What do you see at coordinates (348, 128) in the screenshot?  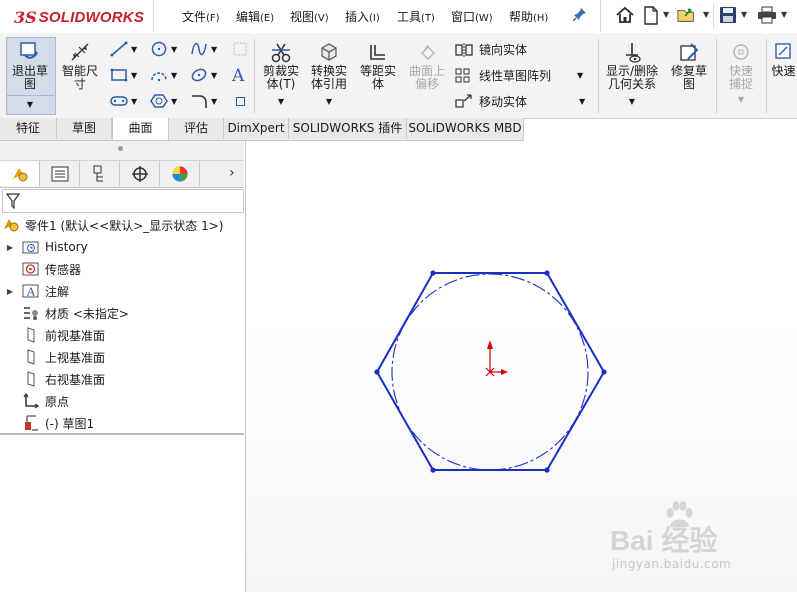 I see `tab-solidworks-addins: SOLIDWORKS 插件` at bounding box center [348, 128].